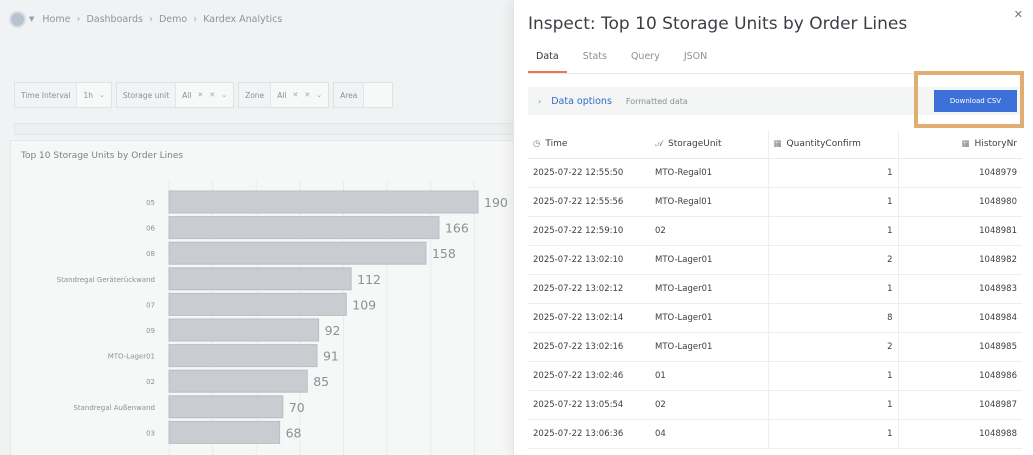 The height and width of the screenshot is (455, 1033). What do you see at coordinates (959, 144) in the screenshot?
I see `column-header-historynr: ▦ HistoryNr` at bounding box center [959, 144].